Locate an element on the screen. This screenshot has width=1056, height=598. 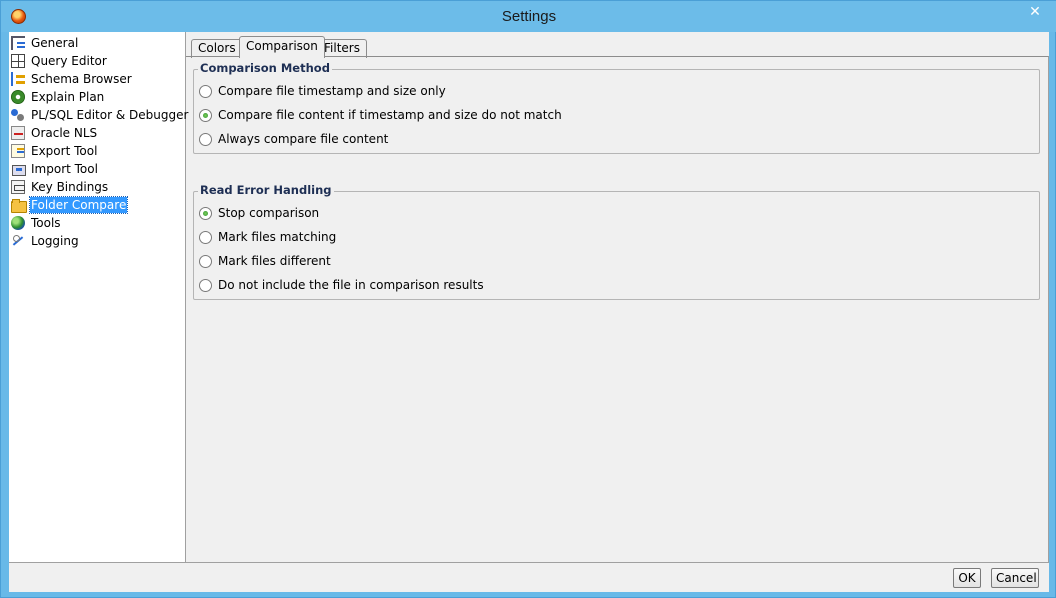
sidebar-item-oracle-nls: Oracle NLS is located at coordinates (54, 132).